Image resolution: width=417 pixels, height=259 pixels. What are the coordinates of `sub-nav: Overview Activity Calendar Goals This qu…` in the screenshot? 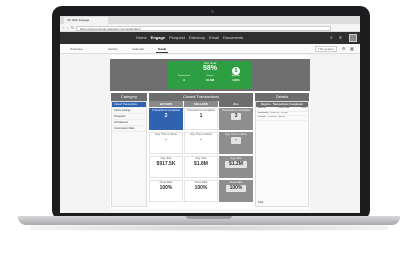 It's located at (210, 49).